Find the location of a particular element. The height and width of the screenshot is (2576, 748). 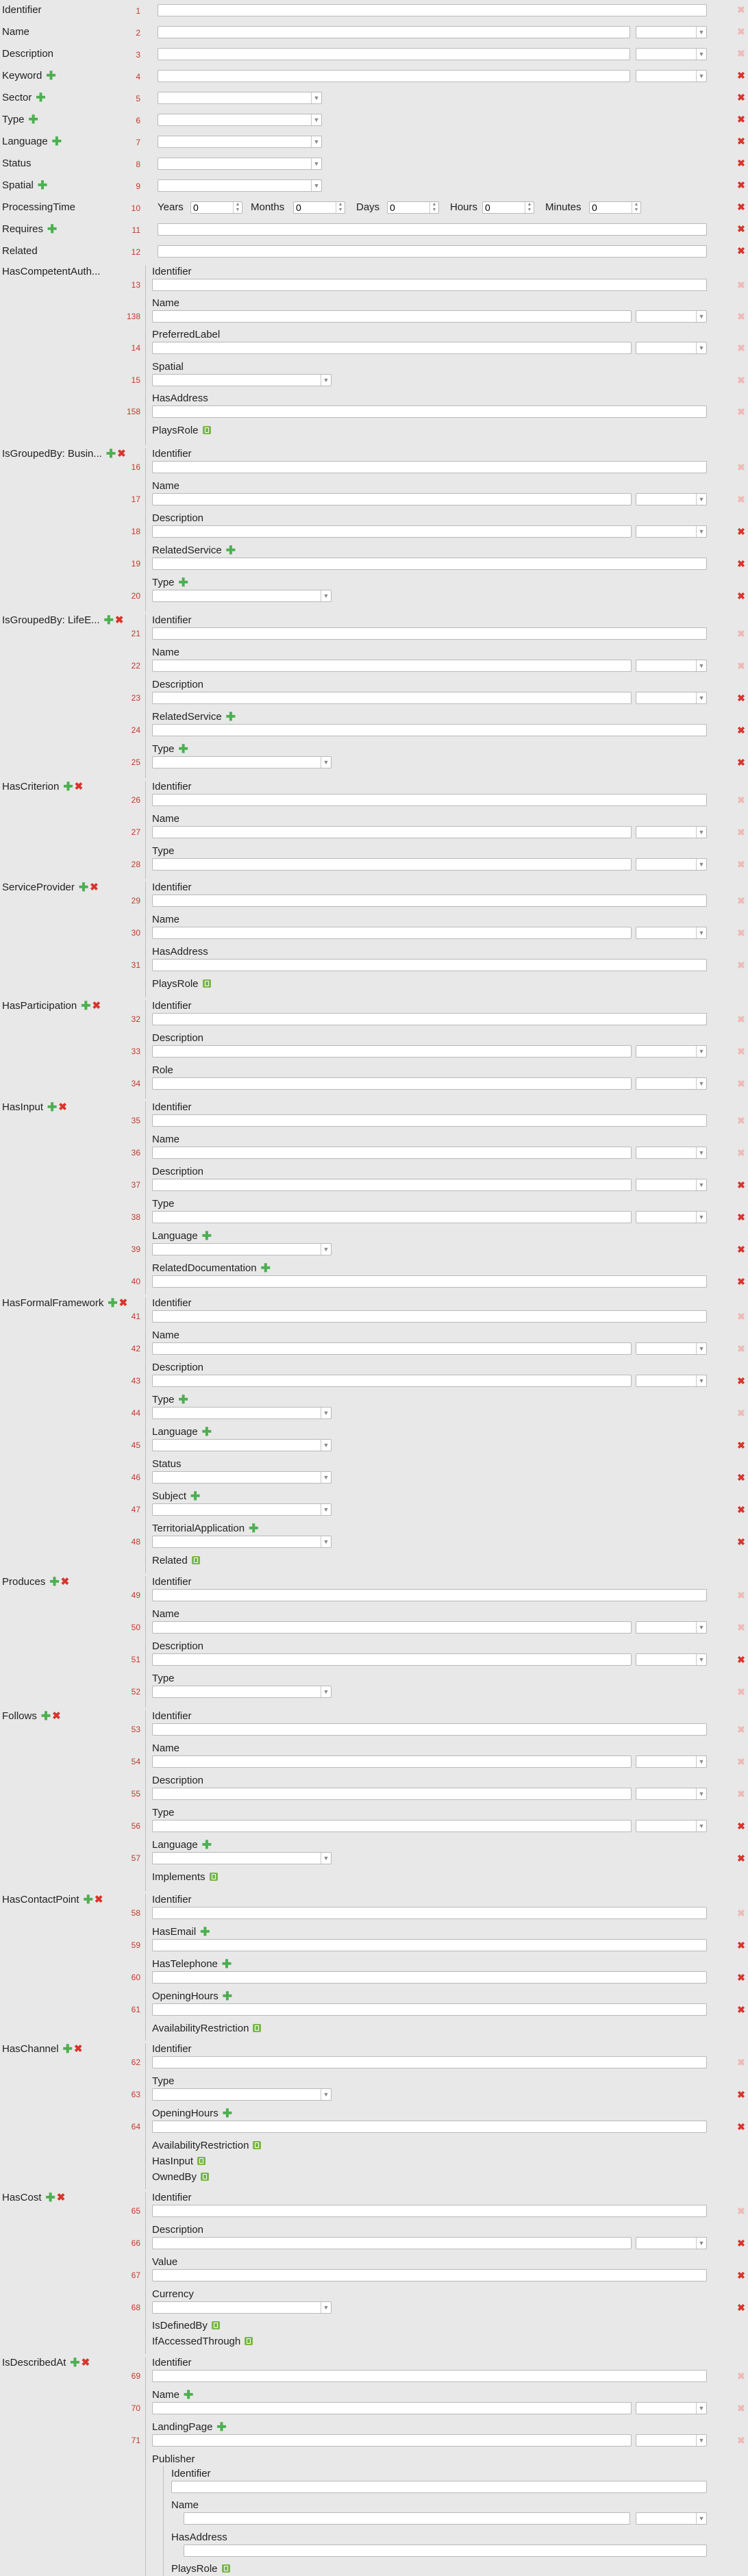

spatial-select: ▼ is located at coordinates (240, 185).